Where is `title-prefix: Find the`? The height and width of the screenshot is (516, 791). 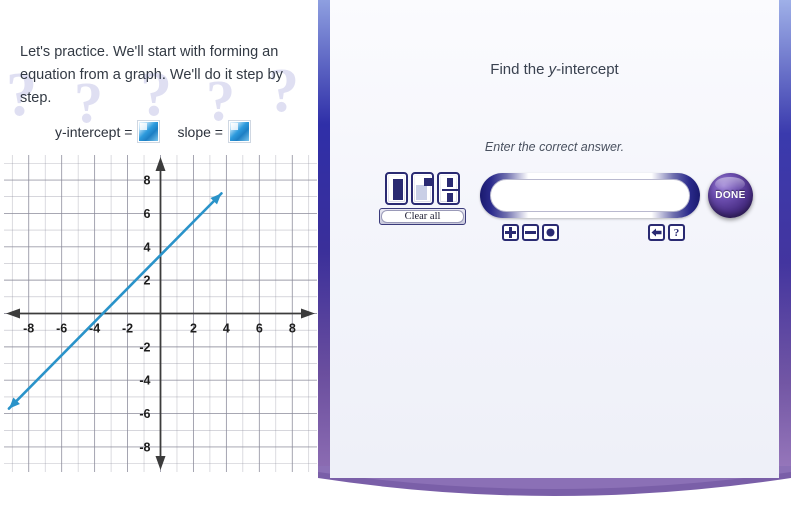
title-prefix: Find the is located at coordinates (519, 69).